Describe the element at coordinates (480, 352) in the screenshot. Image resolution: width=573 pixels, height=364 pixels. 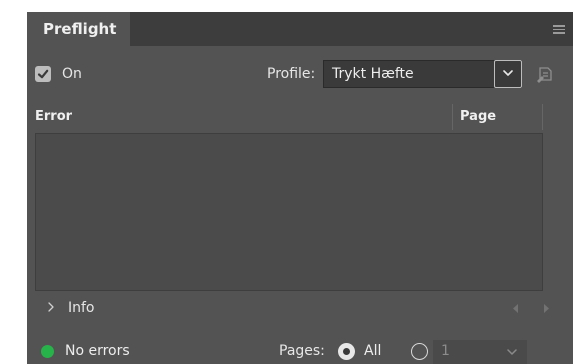
I see `page-range-select: 1` at that location.